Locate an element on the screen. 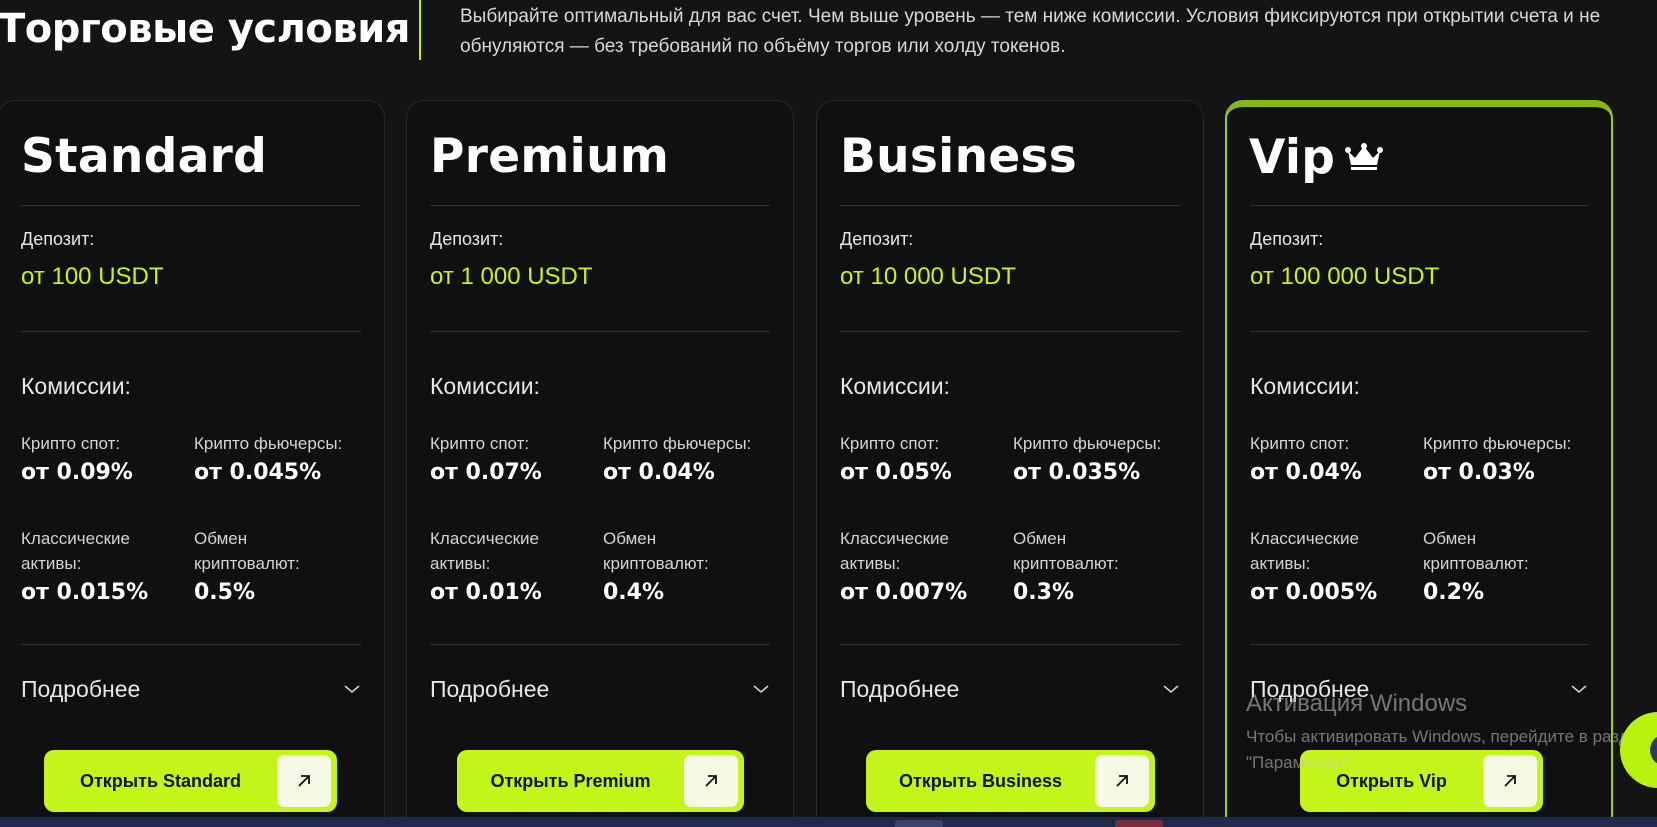  open-business-button: Открыть Business is located at coordinates (1010, 781).